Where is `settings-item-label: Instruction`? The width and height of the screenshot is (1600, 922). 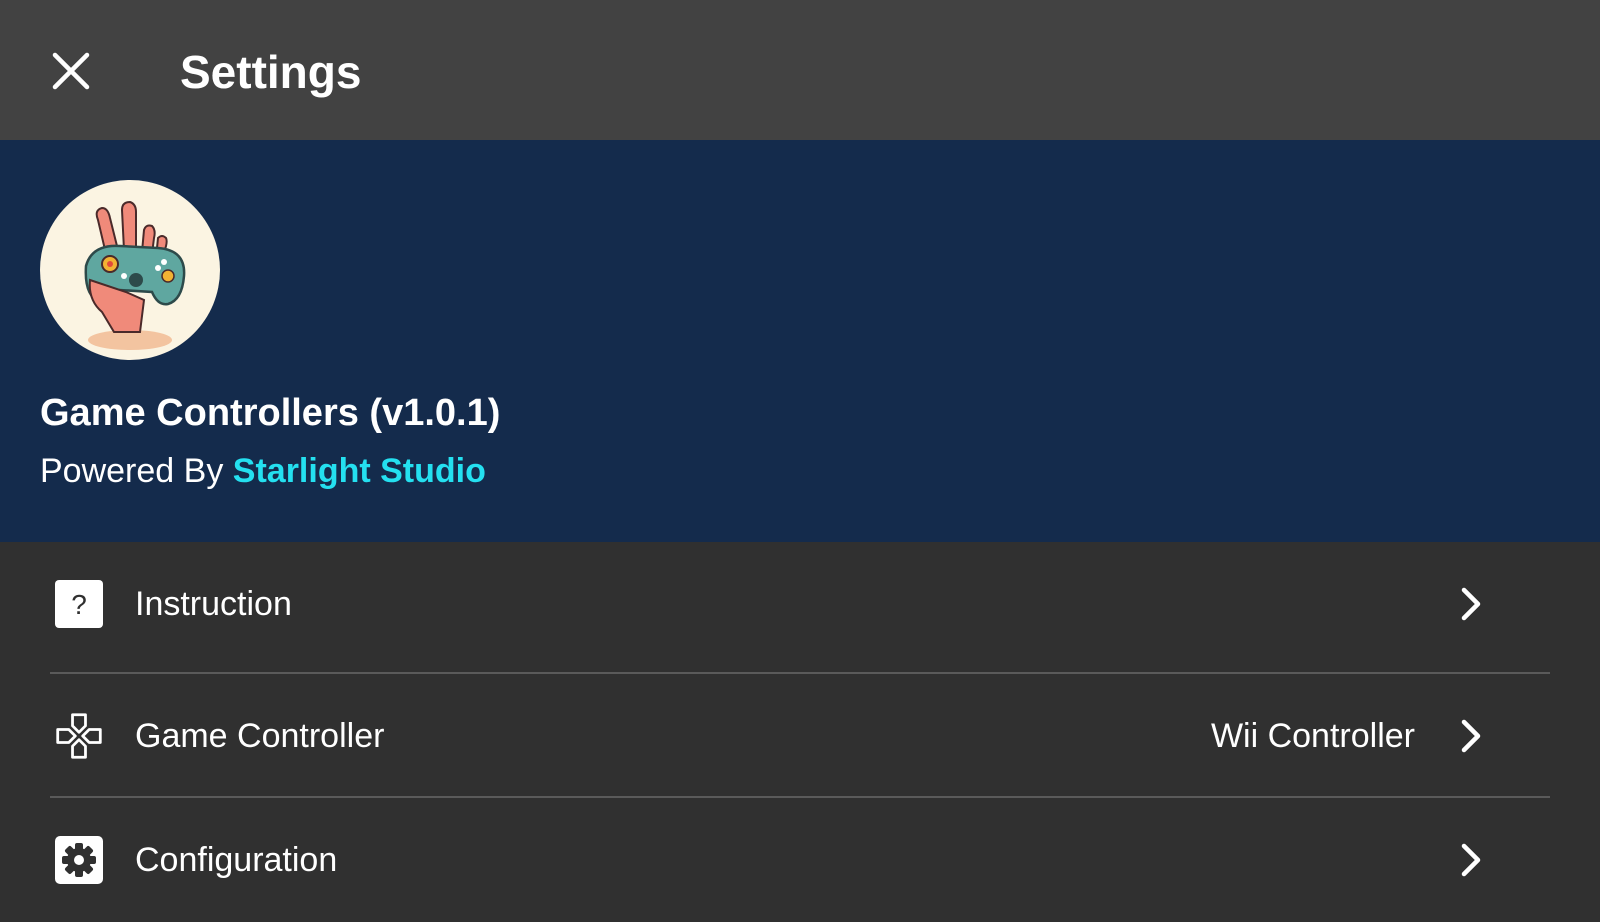 settings-item-label: Instruction is located at coordinates (213, 604).